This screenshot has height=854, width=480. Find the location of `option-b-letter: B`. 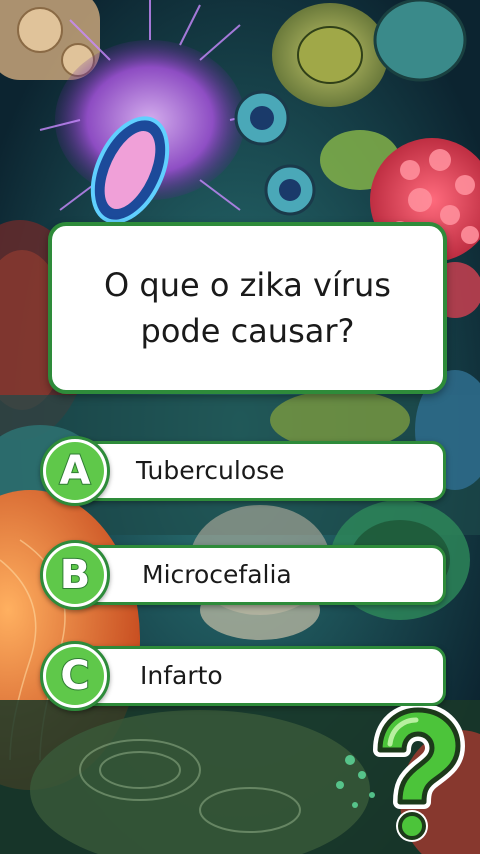

option-b-letter: B is located at coordinates (75, 575).